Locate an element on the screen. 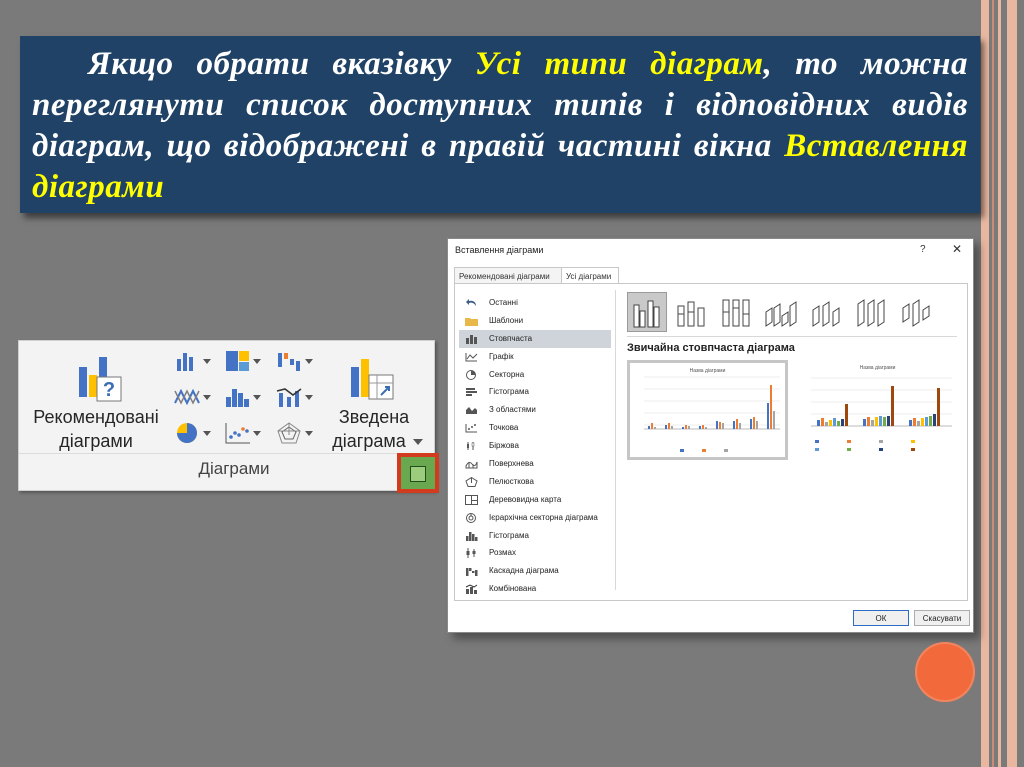  subtype-3d-stacked-column is located at coordinates (827, 312).